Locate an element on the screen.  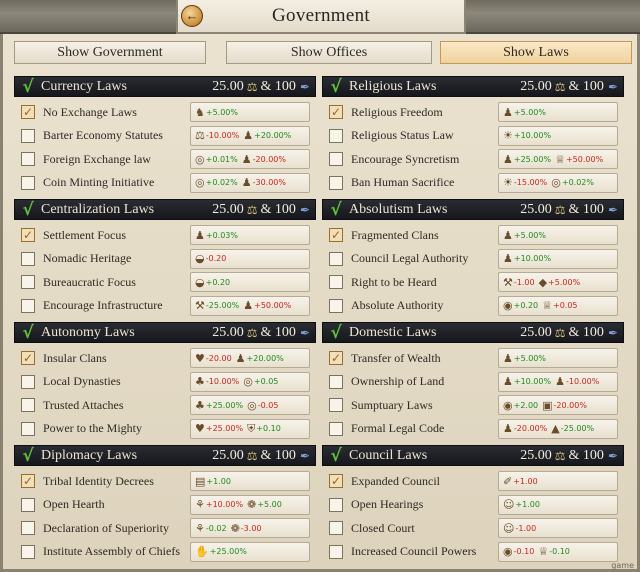
law-row: Nomadic Heritage ◒ -0.20 is located at coordinates (165, 259).